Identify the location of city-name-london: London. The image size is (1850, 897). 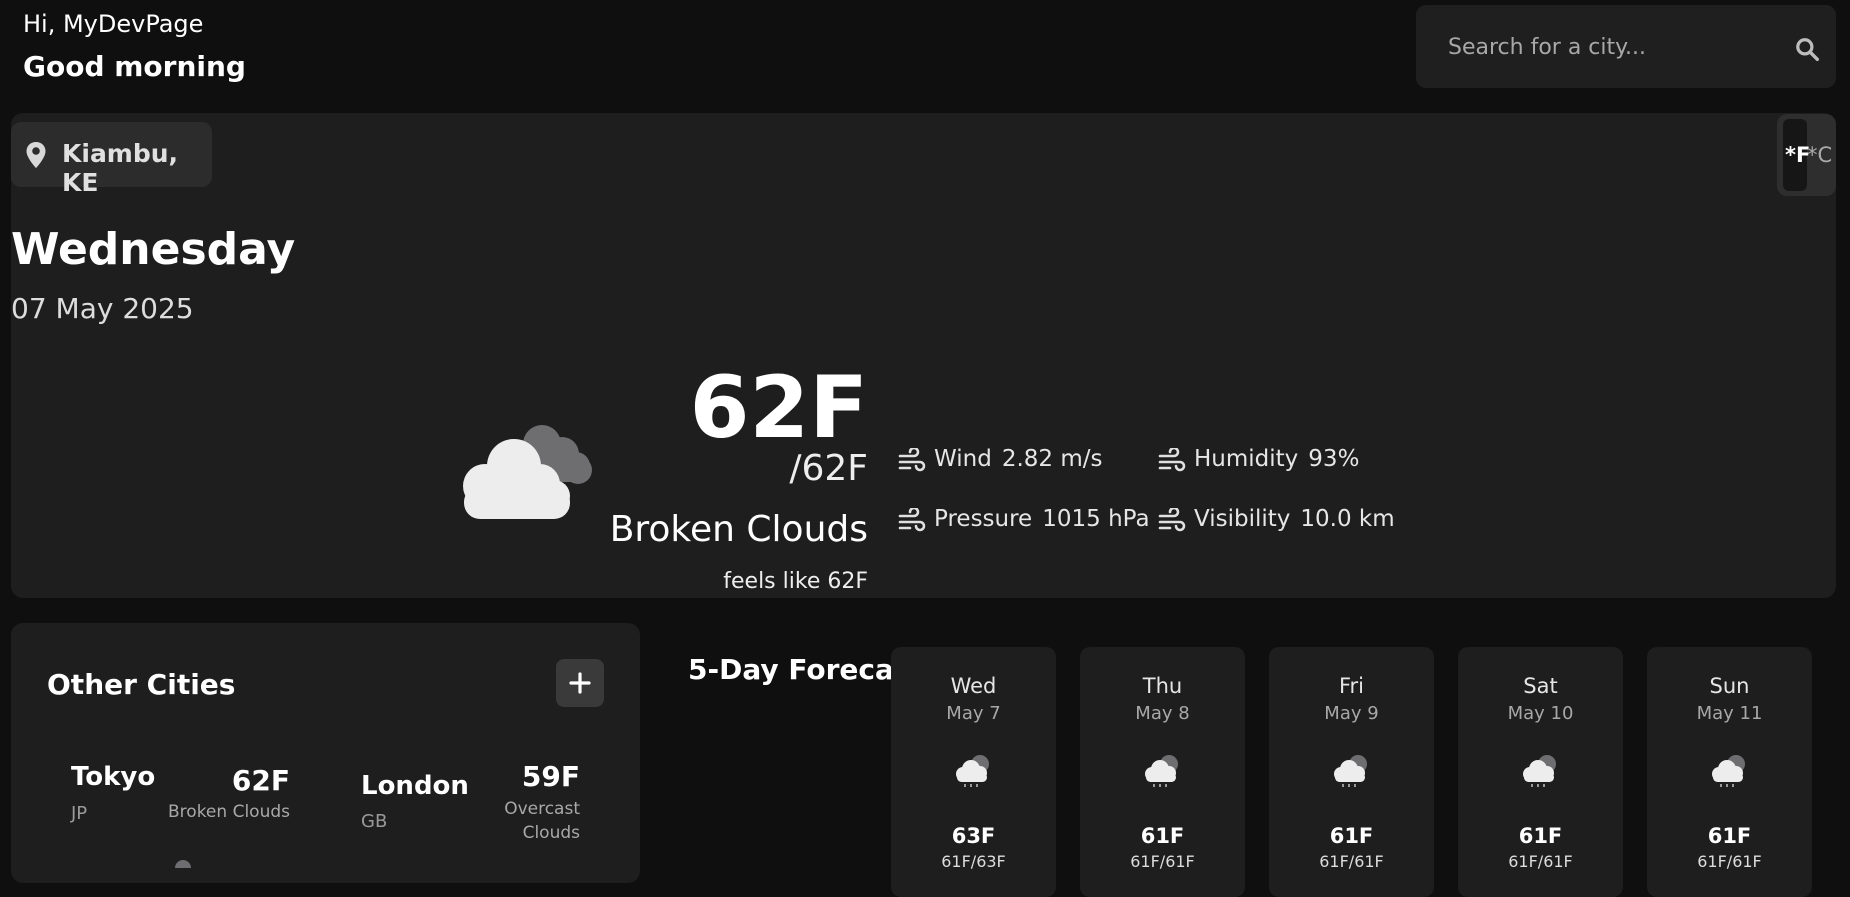
(415, 786).